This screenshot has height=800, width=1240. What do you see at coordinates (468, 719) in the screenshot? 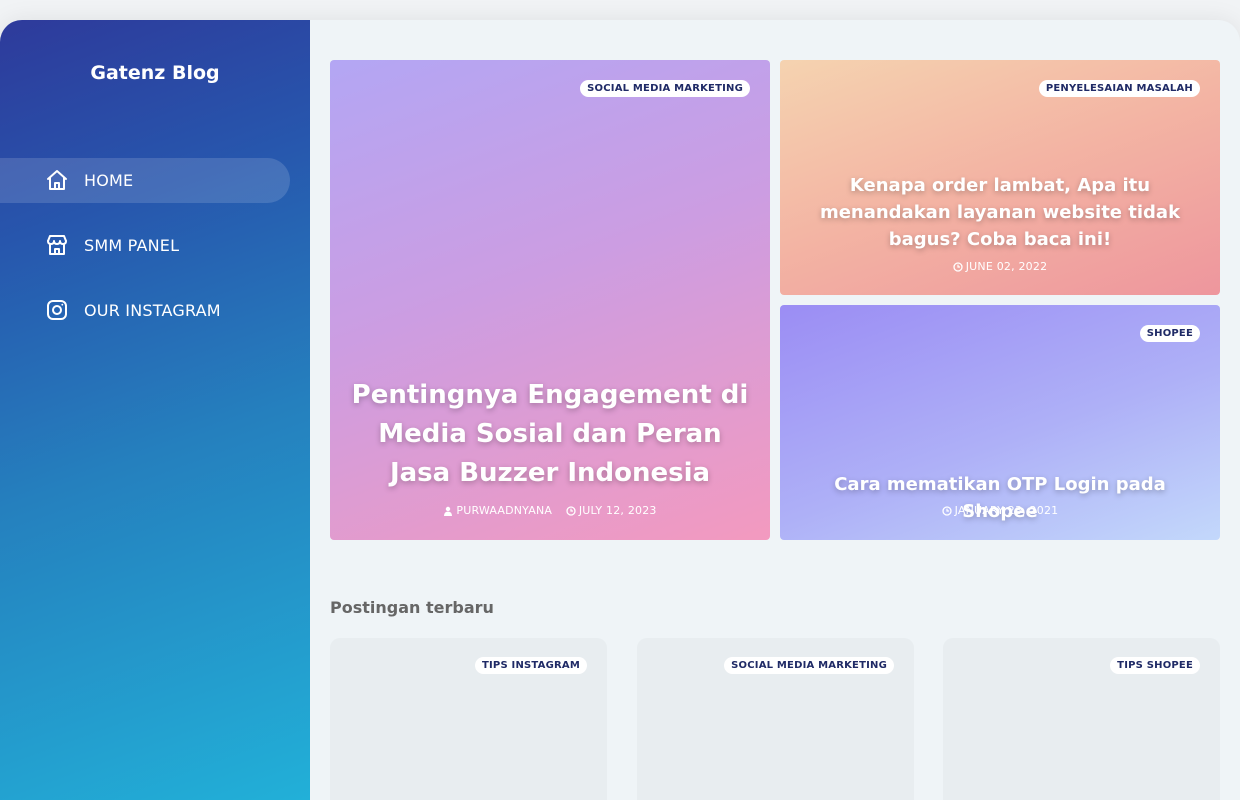
I see `recent-post-card: TIPS INSTAGRAM` at bounding box center [468, 719].